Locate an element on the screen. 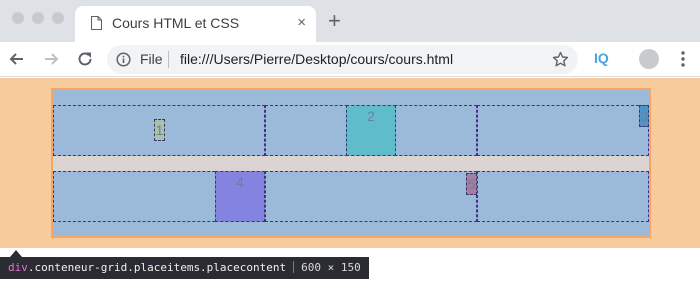 This screenshot has width=700, height=295. reload-icon is located at coordinates (85, 59).